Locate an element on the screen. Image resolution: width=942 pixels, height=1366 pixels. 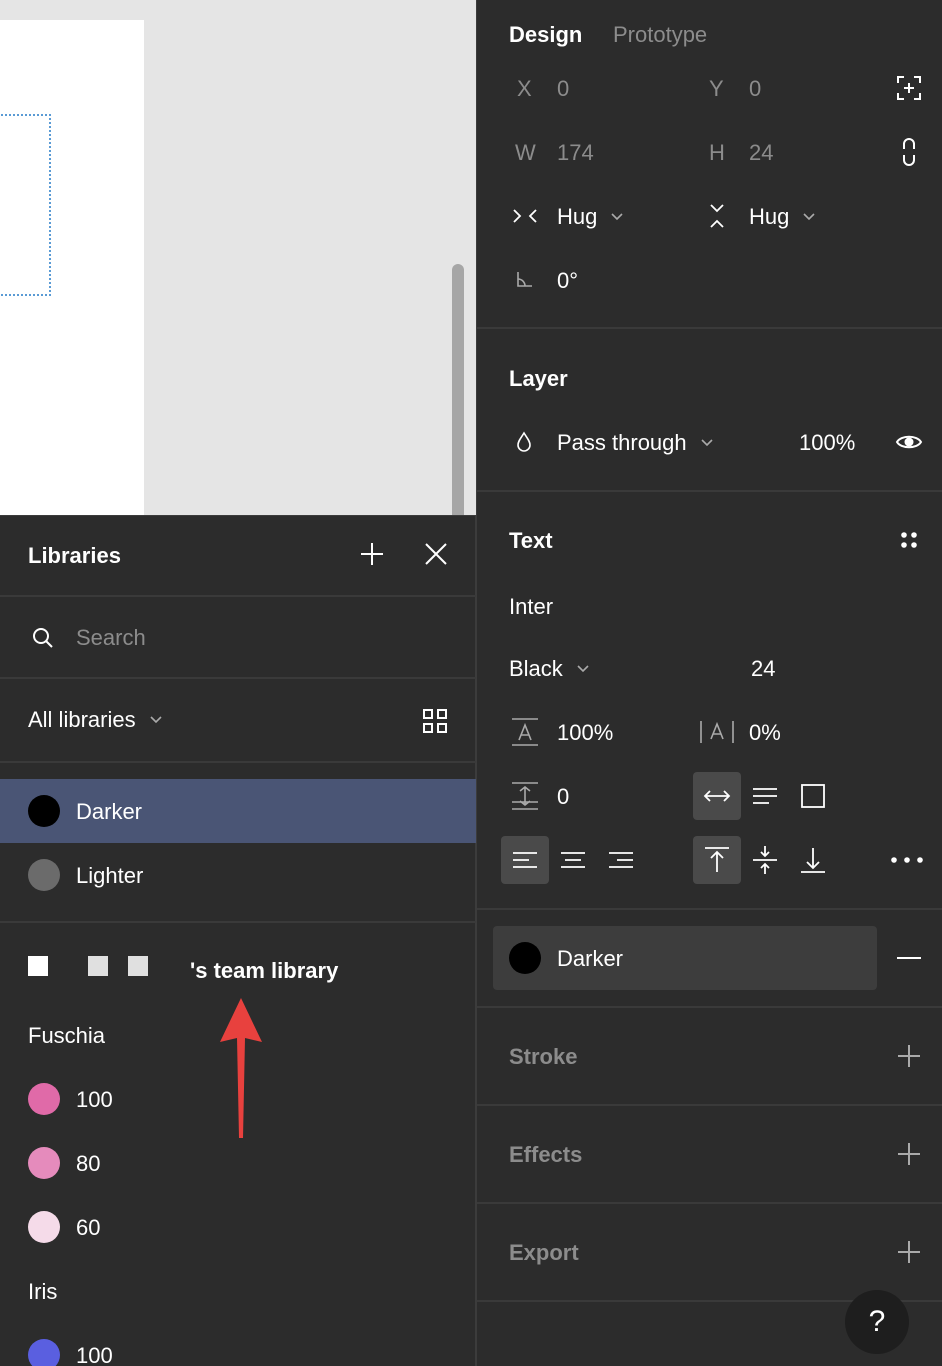
stroke-title: Stroke is located at coordinates (543, 1056).